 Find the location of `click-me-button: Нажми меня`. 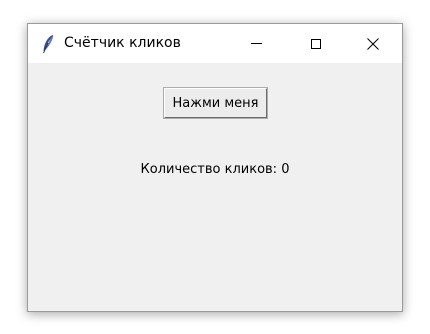

click-me-button: Нажми меня is located at coordinates (215, 103).